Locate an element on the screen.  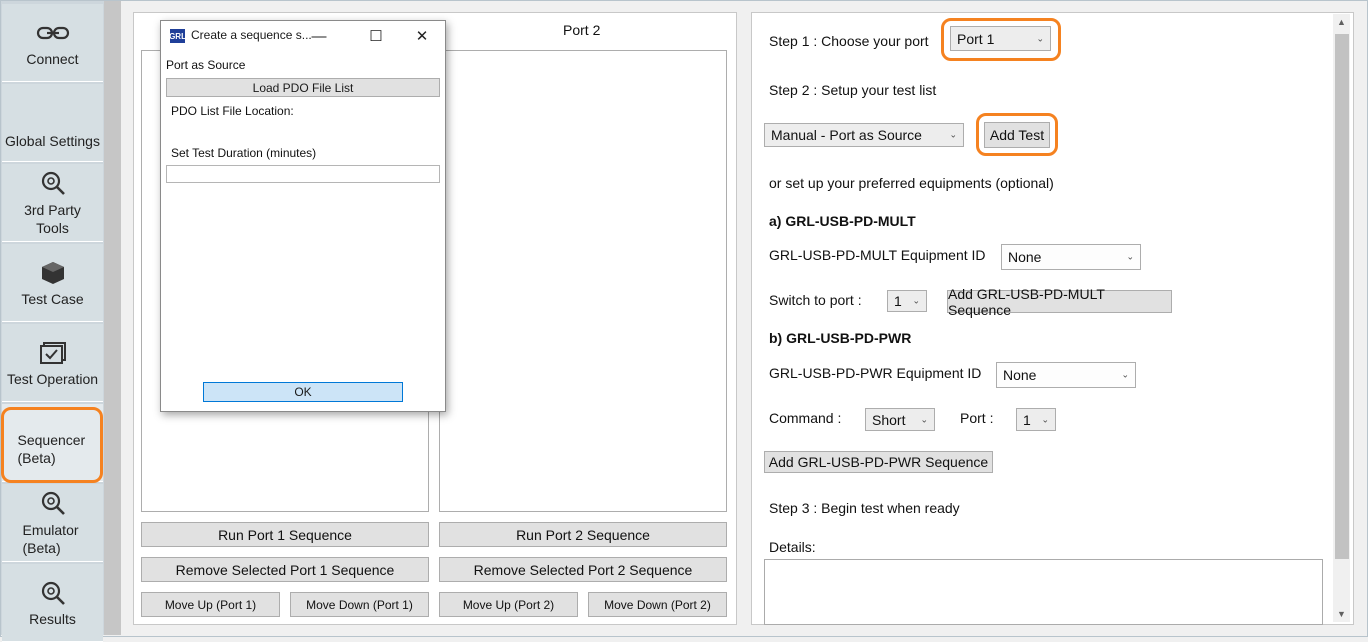
remove-port2-button: Remove Selected Port 2 Sequence is located at coordinates (583, 569).